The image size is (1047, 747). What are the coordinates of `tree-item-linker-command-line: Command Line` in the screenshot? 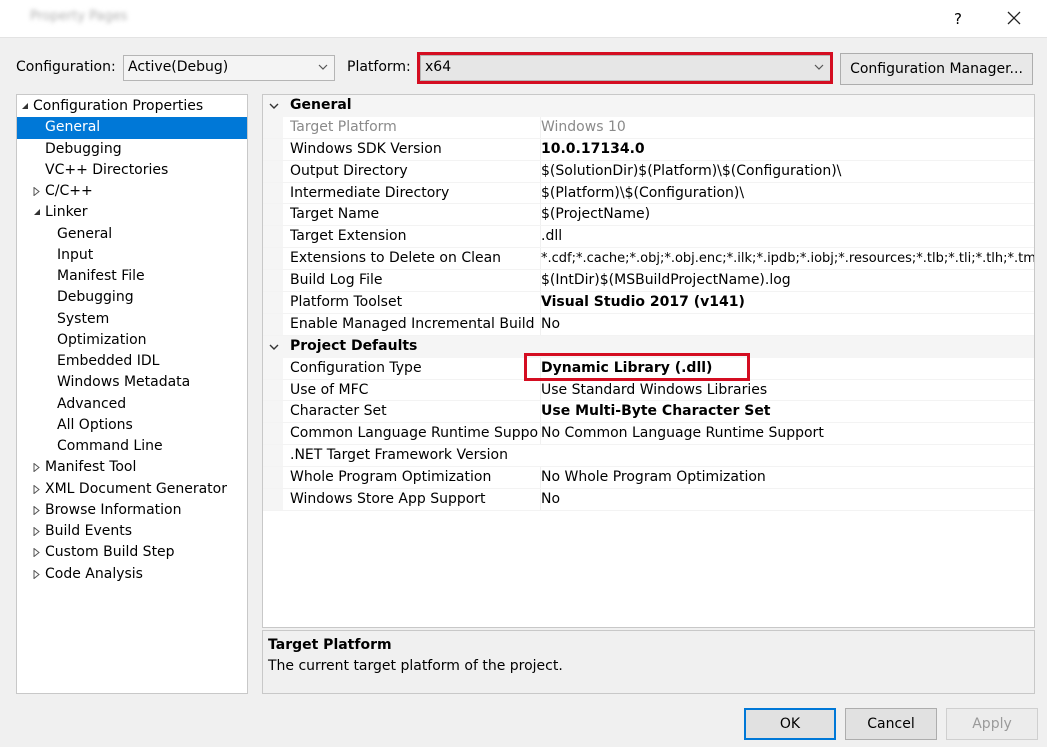 It's located at (132, 446).